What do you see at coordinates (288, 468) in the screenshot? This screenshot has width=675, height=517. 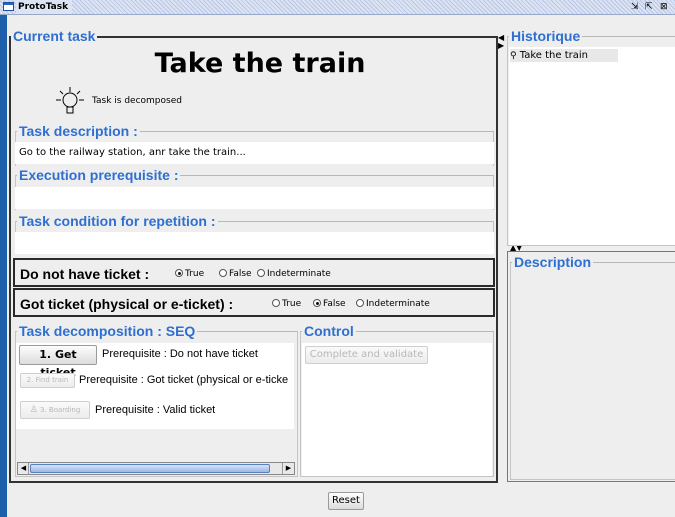 I see `scroll-right-icon: ▶` at bounding box center [288, 468].